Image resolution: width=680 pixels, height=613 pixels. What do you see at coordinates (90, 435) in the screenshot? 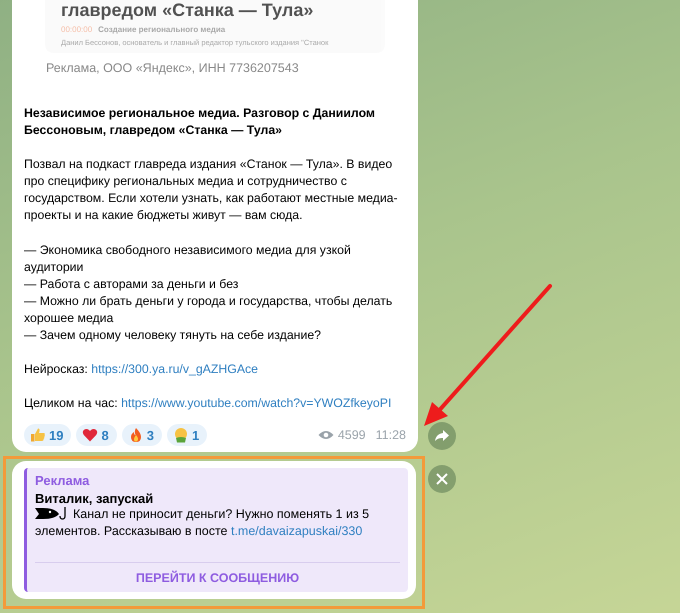
I see `heart-icon` at bounding box center [90, 435].